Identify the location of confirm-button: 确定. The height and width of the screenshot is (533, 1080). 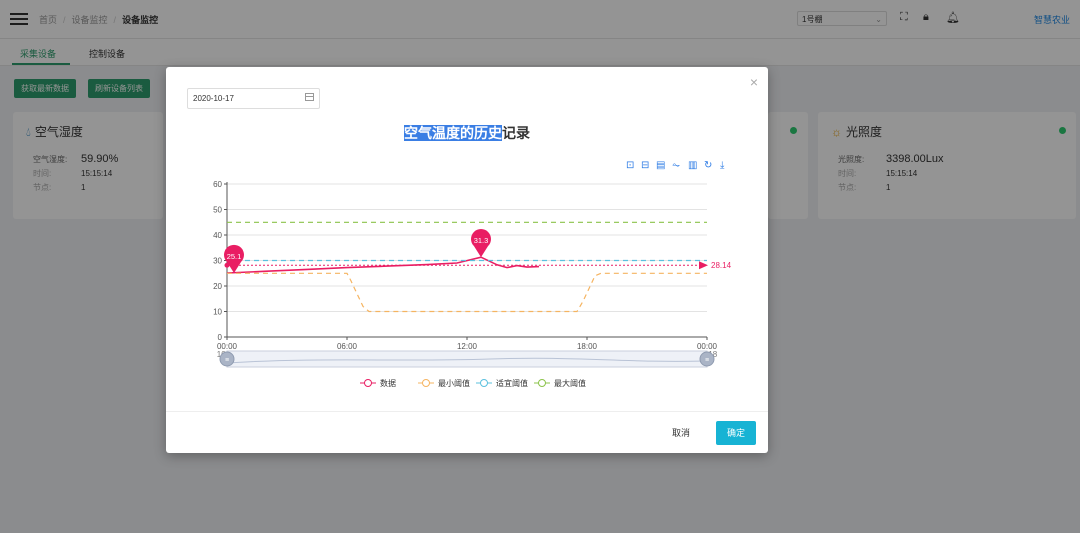
(736, 433).